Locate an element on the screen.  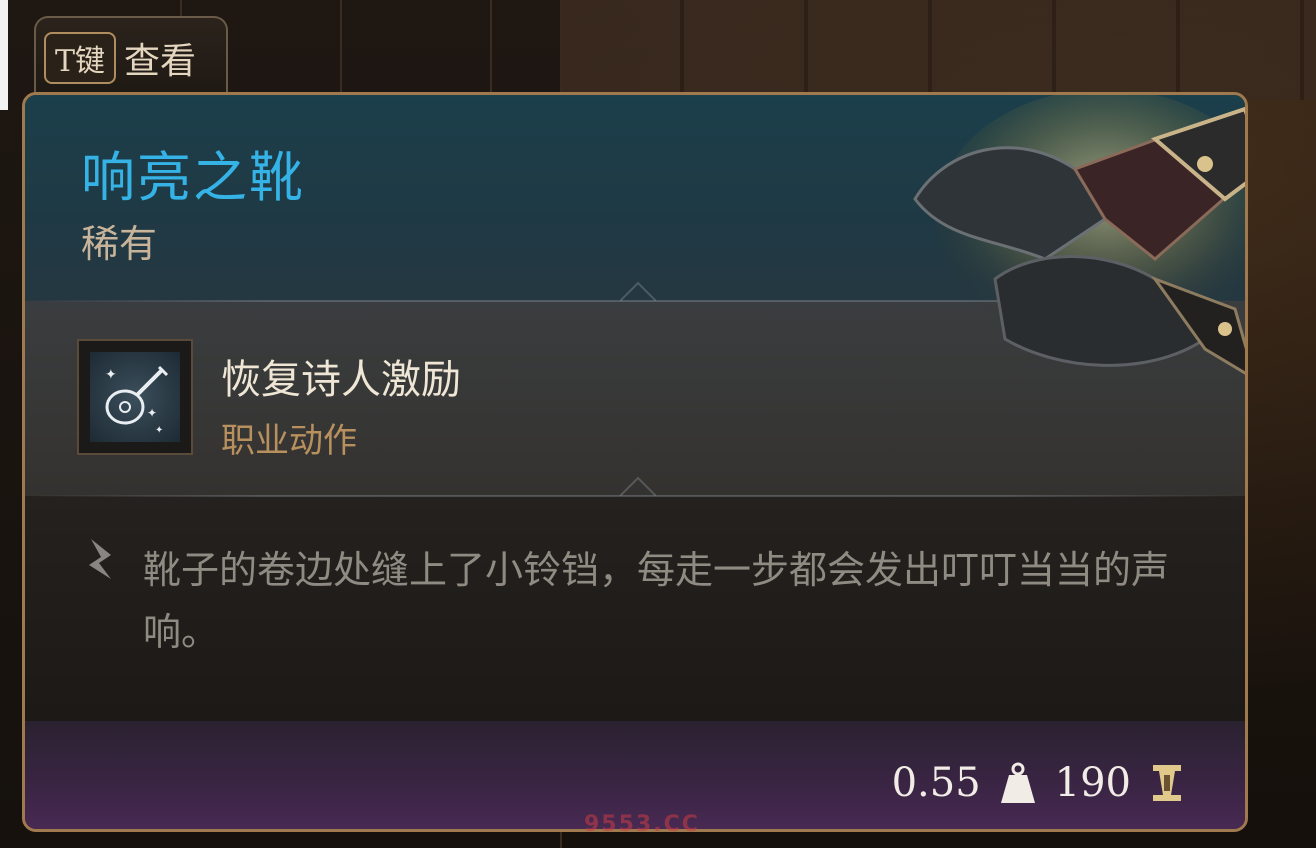
weight-value: 0.55 is located at coordinates (936, 783).